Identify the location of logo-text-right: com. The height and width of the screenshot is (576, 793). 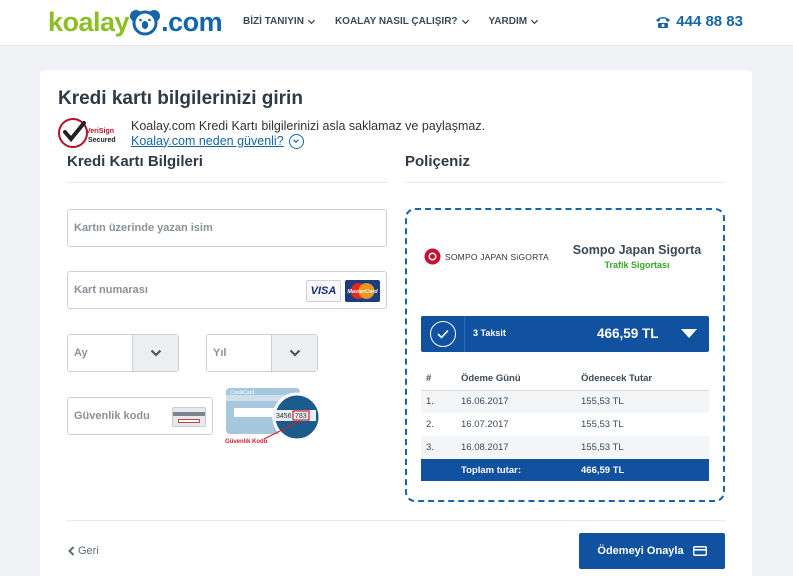
(195, 21).